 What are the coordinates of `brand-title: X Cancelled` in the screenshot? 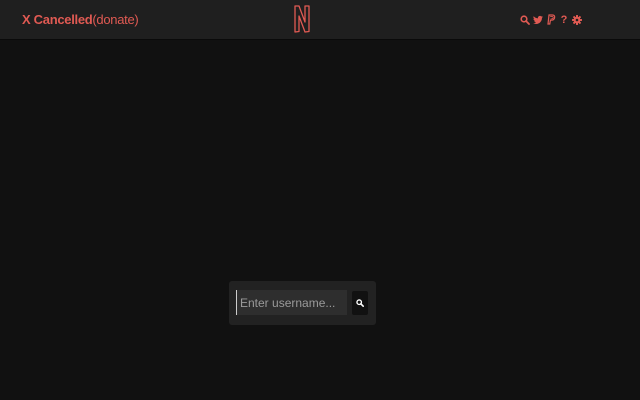 It's located at (57, 19).